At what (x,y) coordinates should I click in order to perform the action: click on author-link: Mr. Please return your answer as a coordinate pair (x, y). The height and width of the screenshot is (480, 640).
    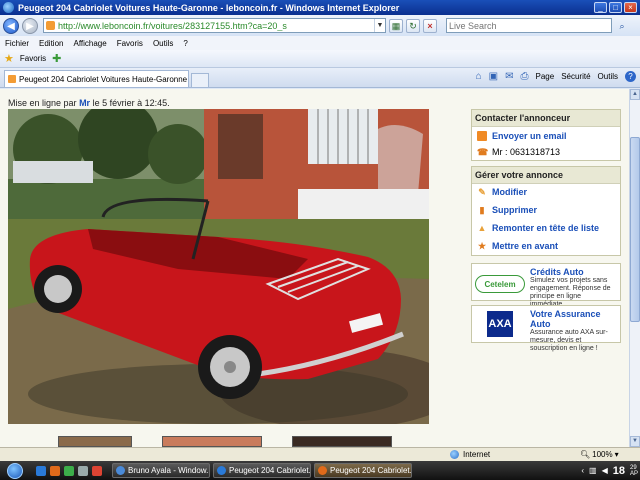
    Looking at the image, I should click on (84, 103).